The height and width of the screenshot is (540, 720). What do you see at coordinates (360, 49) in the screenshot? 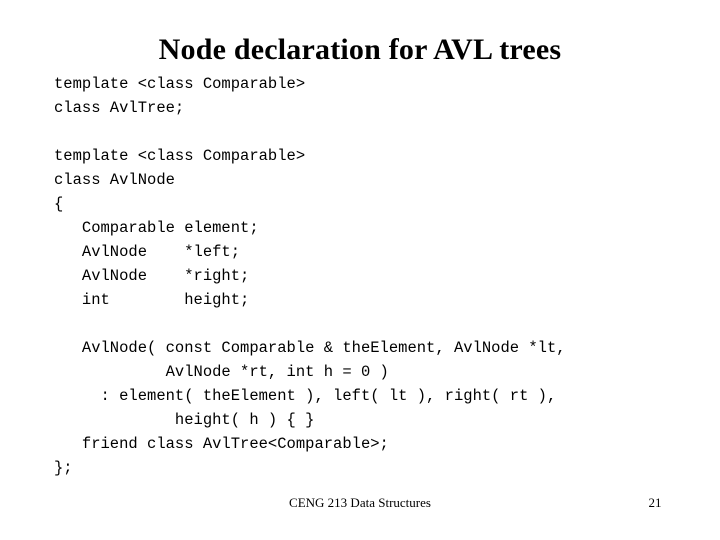
I see `page-title: Node declaration for AVL trees` at bounding box center [360, 49].